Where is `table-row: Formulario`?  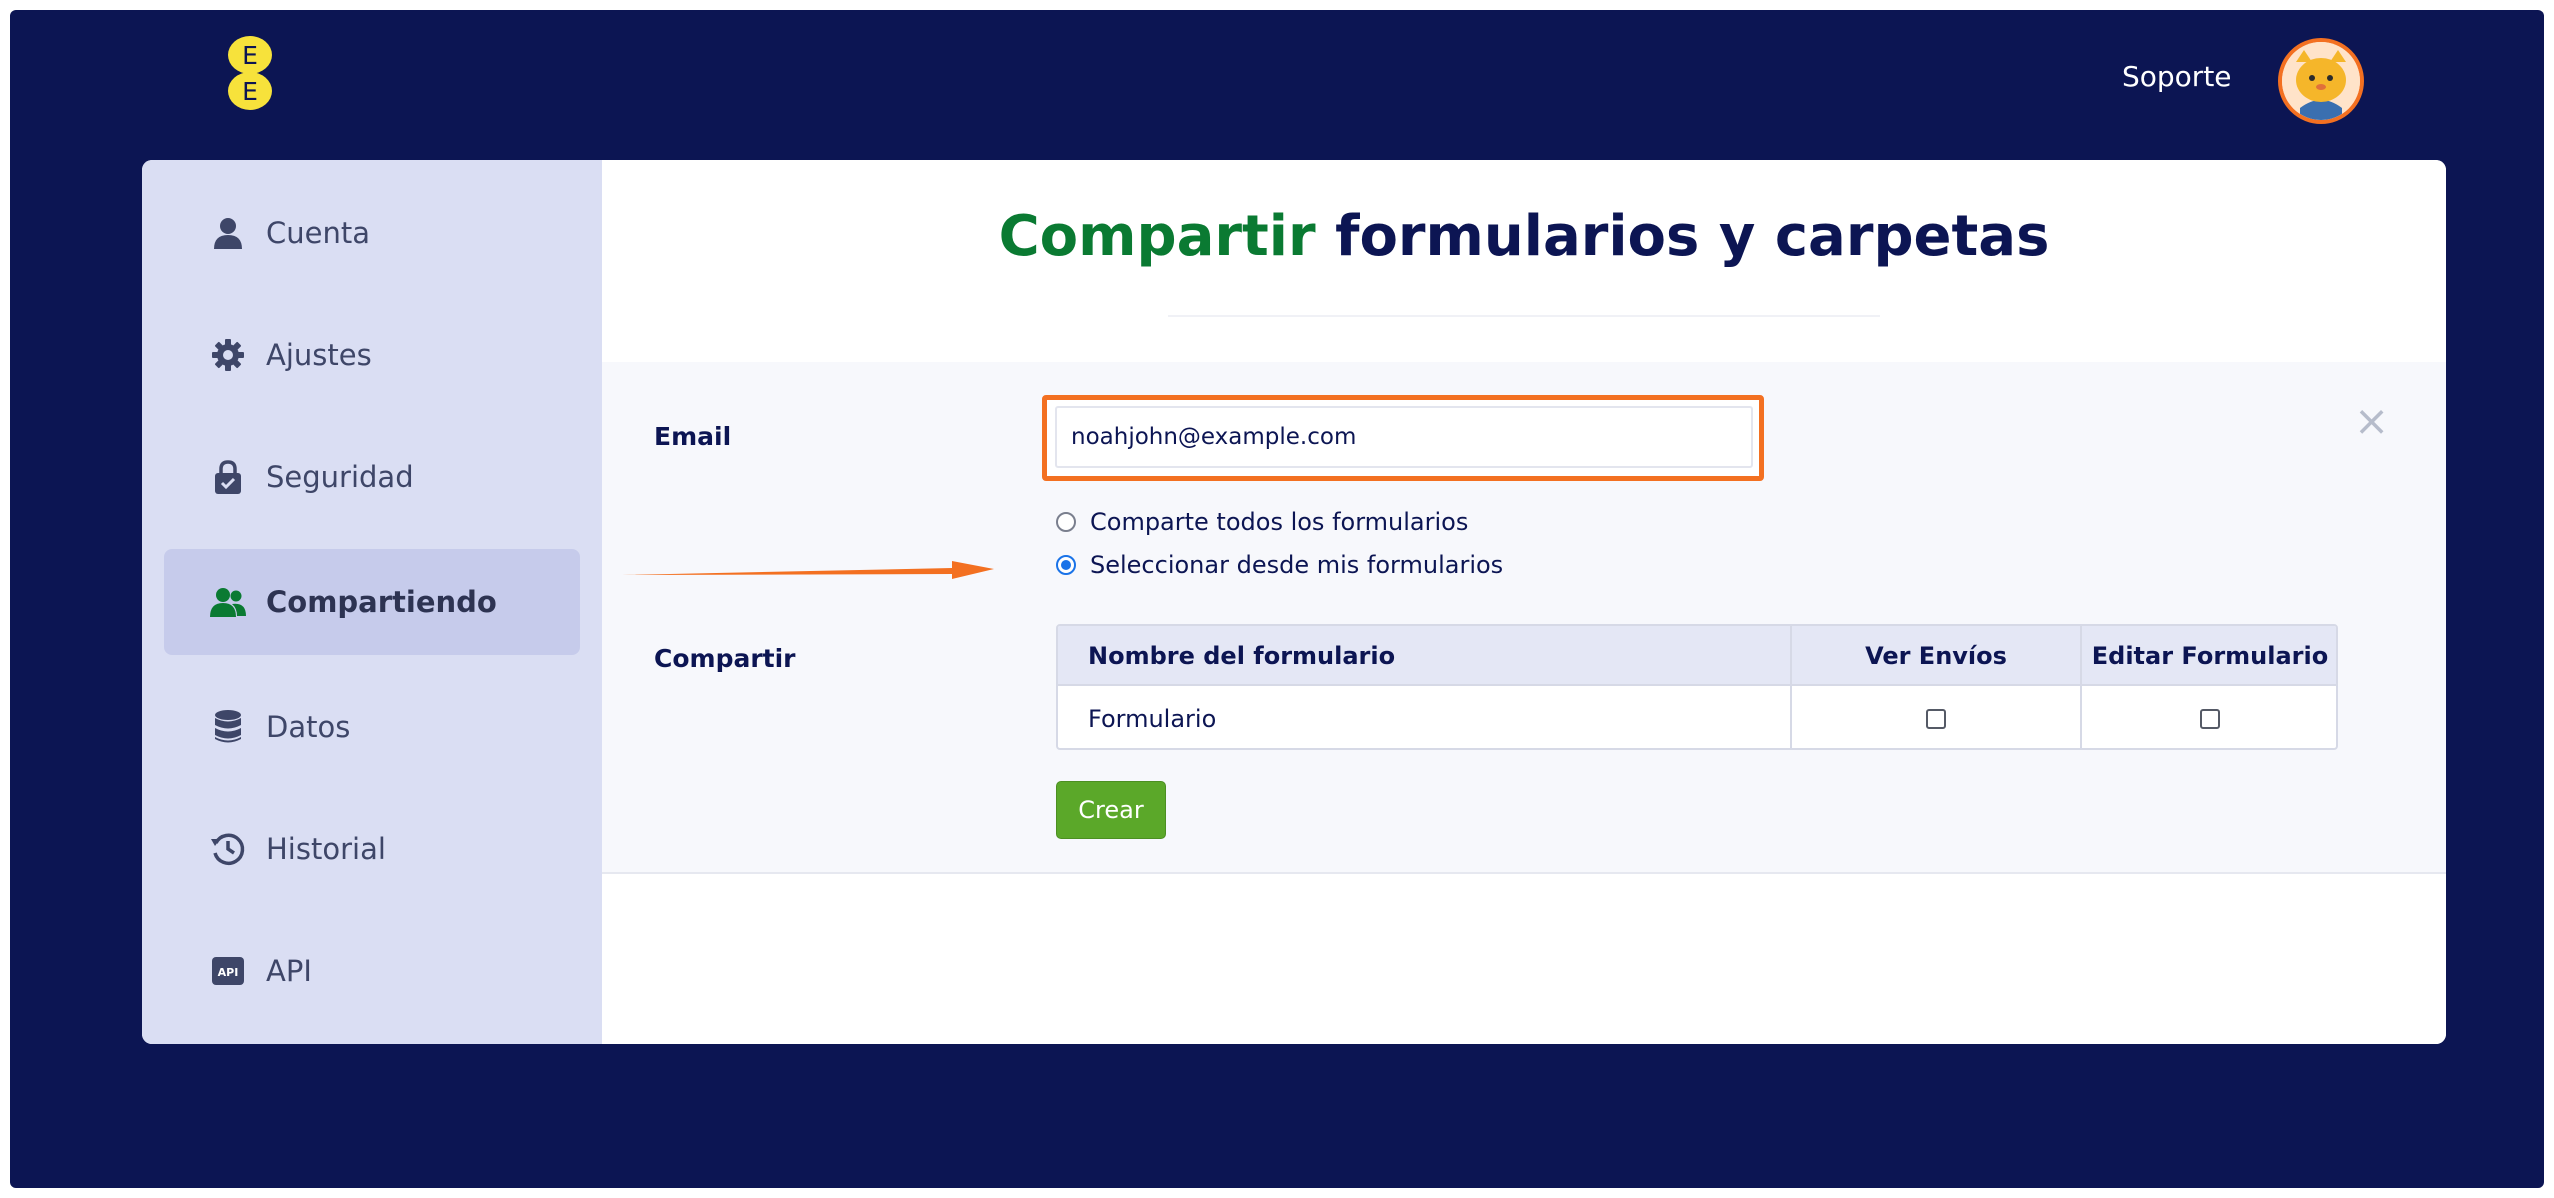
table-row: Formulario is located at coordinates (1697, 718).